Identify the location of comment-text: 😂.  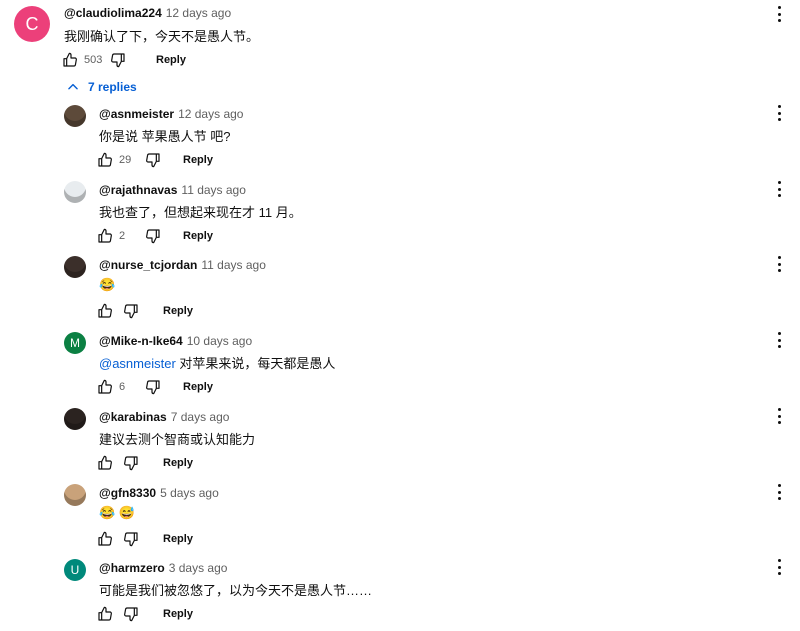
(107, 284).